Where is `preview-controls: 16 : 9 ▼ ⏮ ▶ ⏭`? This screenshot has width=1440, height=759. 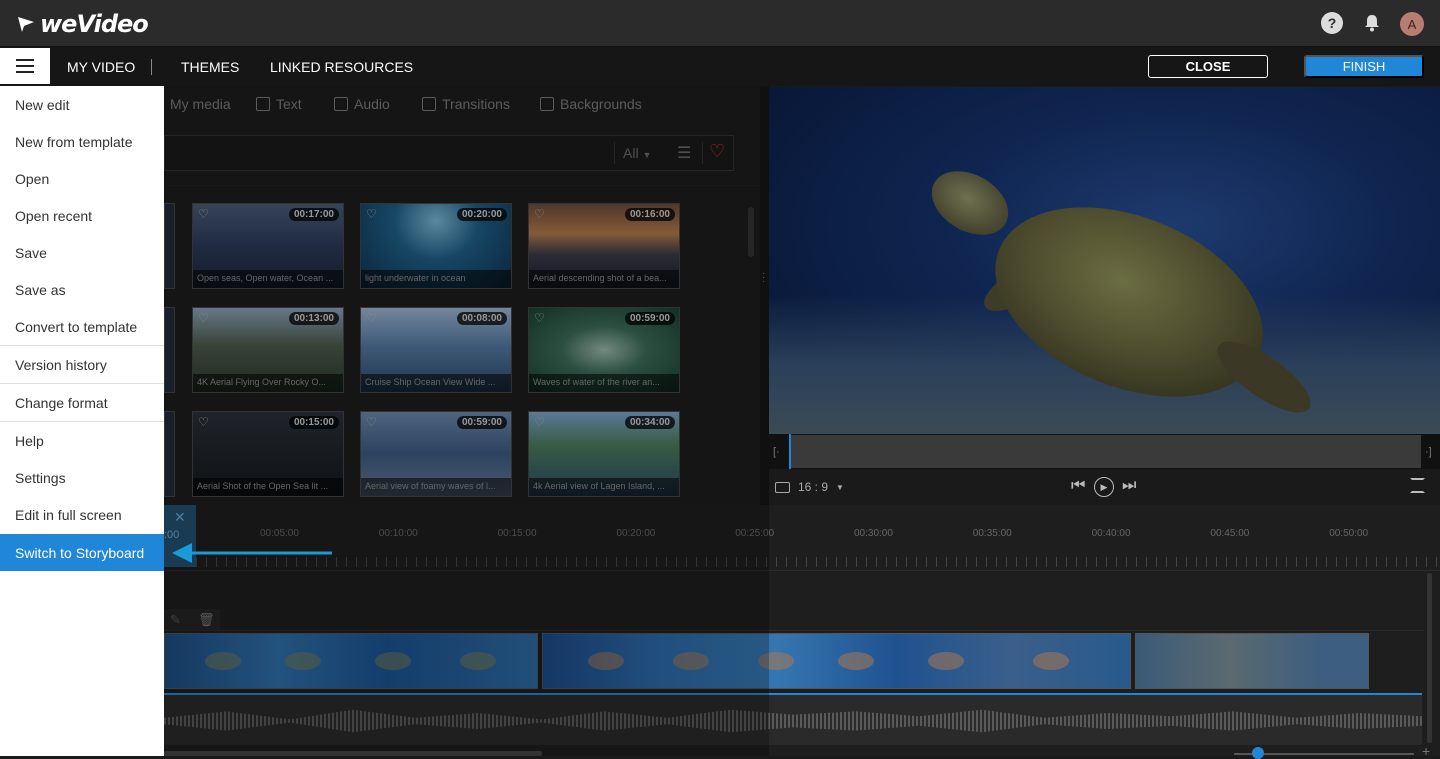
preview-controls: 16 : 9 ▼ ⏮ ▶ ⏭ is located at coordinates (1104, 487).